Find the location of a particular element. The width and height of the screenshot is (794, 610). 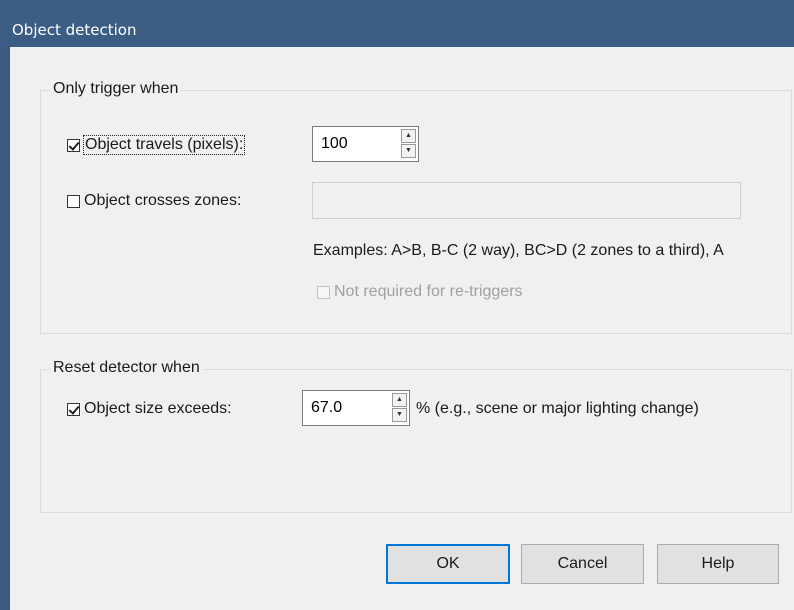

not-required-checkbox-row: Not required for re-triggers is located at coordinates (420, 292).